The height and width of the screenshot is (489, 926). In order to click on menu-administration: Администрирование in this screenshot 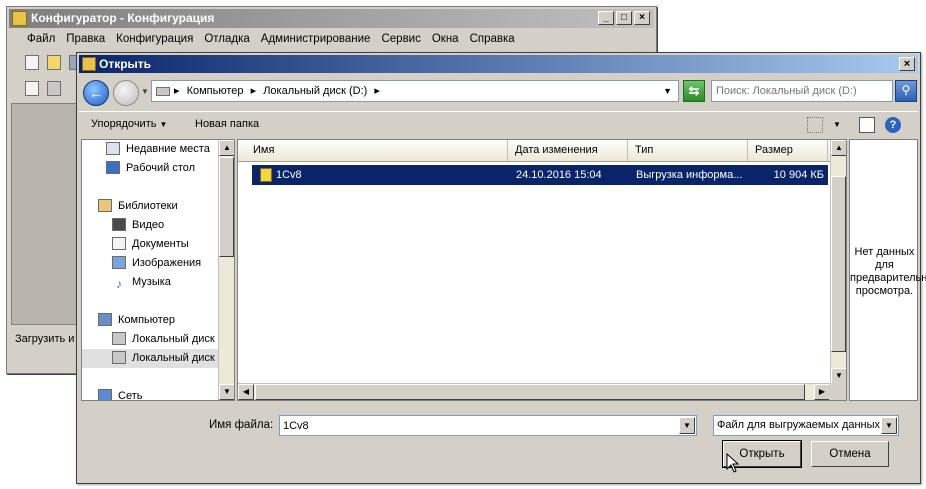, I will do `click(316, 39)`.